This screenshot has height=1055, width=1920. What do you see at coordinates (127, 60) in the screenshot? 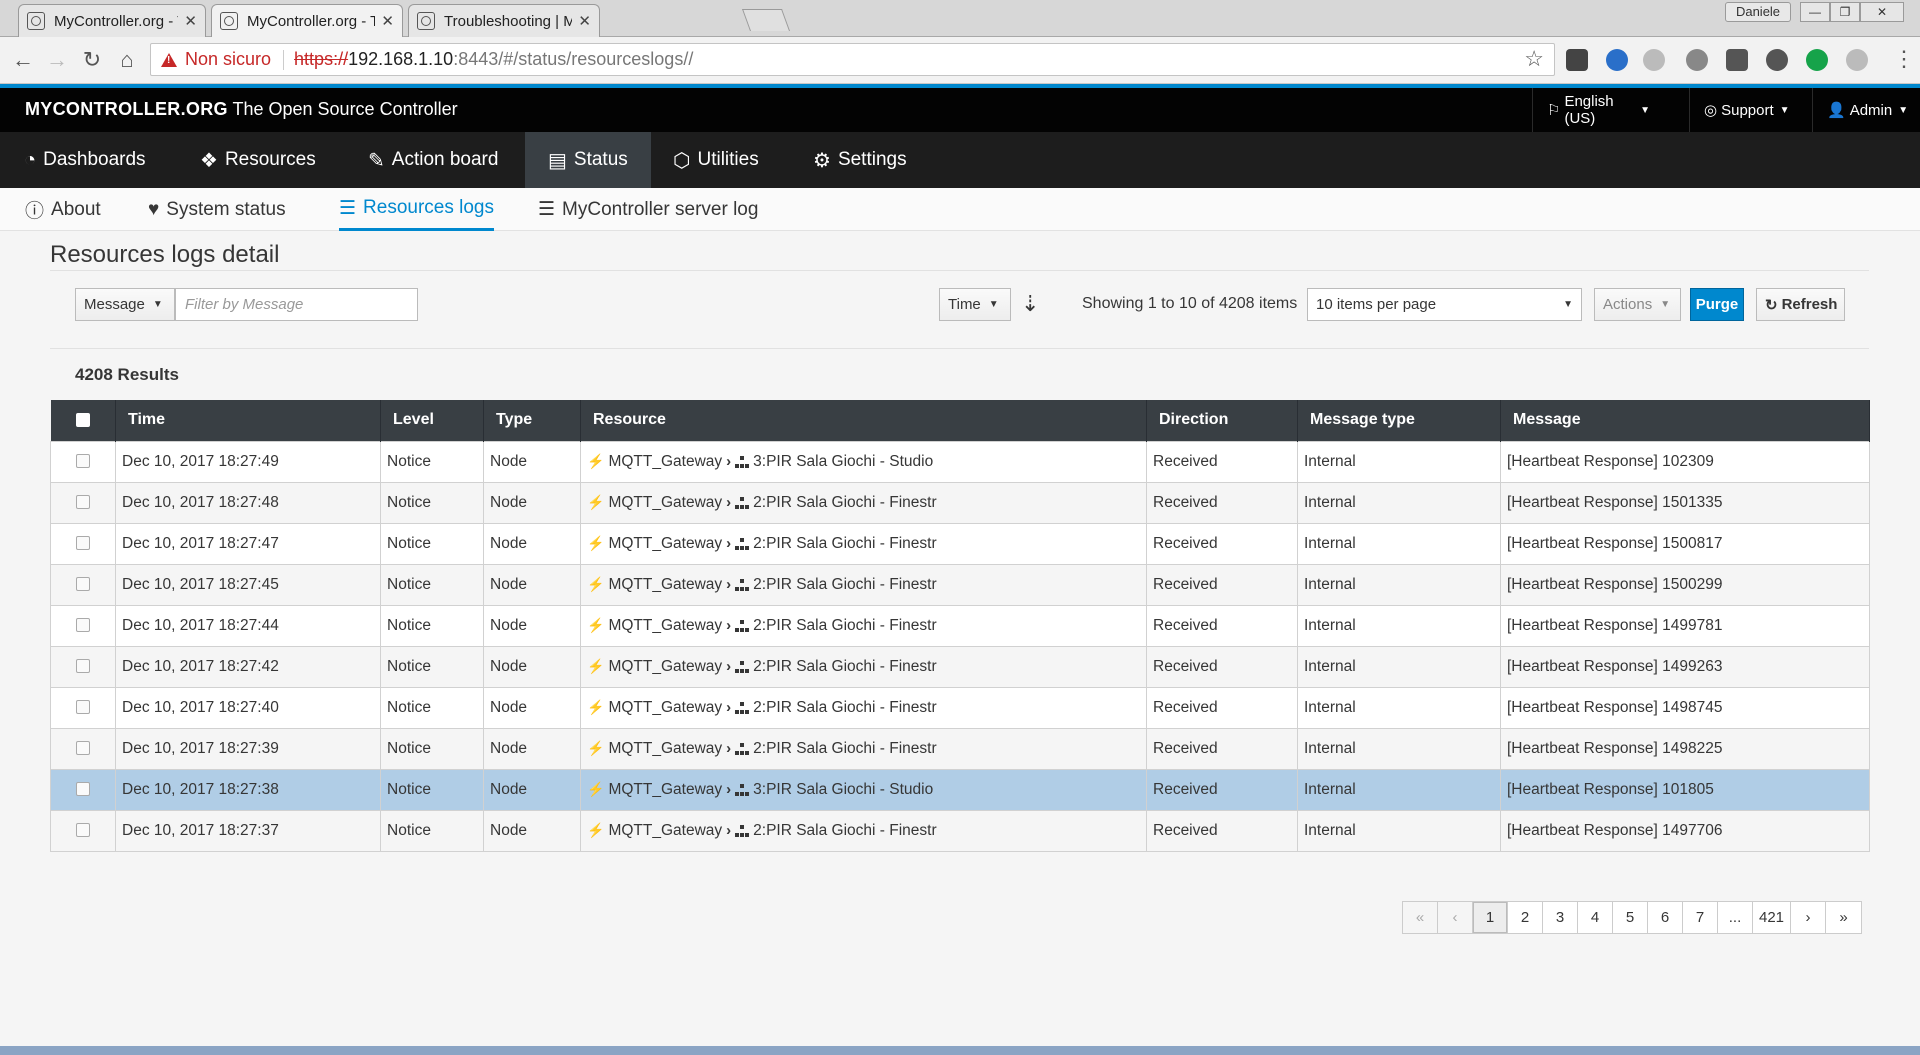
I see `home-icon: ⌂` at bounding box center [127, 60].